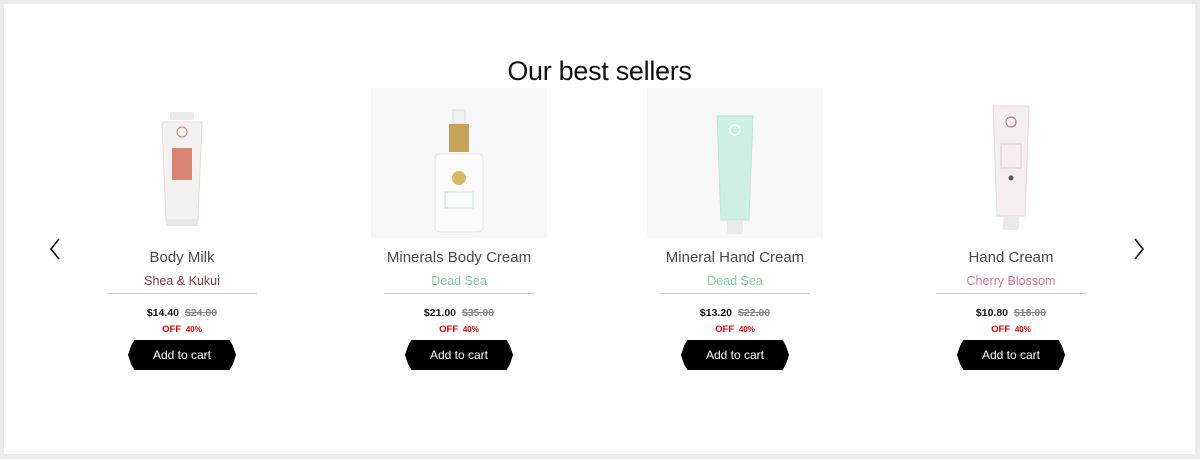  I want to click on current-price: $10.80, so click(992, 313).